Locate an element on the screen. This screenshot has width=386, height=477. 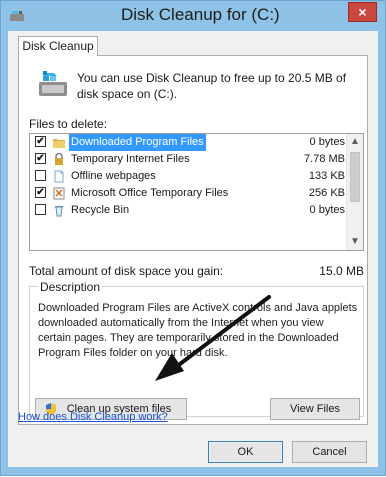
window-title: Disk Cleanup for (C:) is located at coordinates (200, 14).